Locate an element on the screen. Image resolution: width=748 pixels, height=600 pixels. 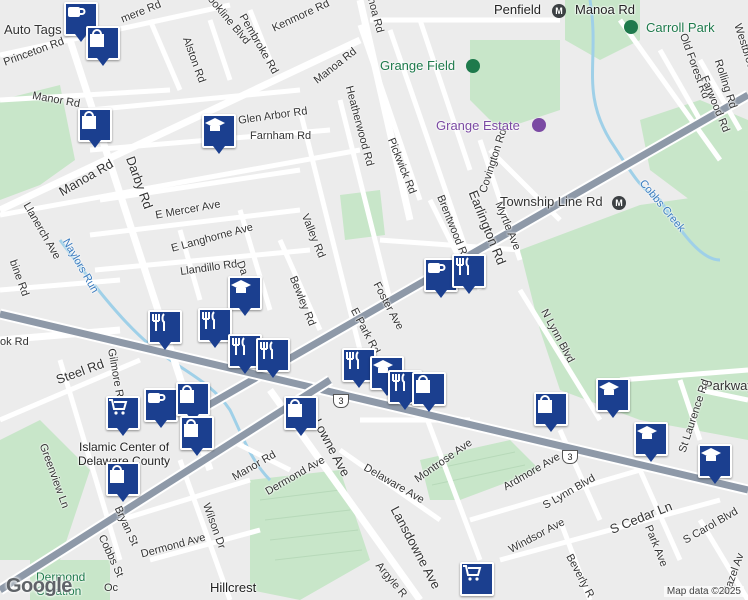
park-icon is located at coordinates (631, 27).